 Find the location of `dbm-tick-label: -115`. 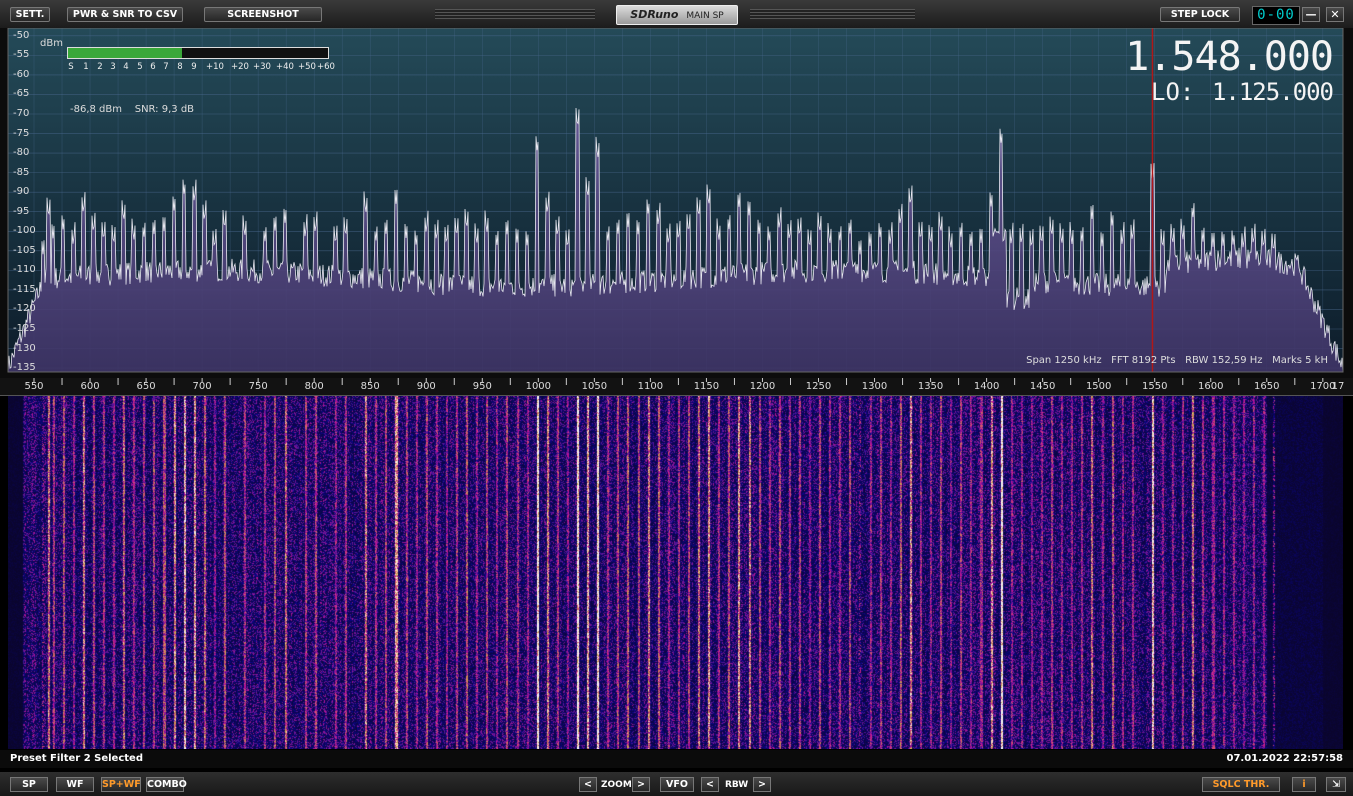

dbm-tick-label: -115 is located at coordinates (24, 289).